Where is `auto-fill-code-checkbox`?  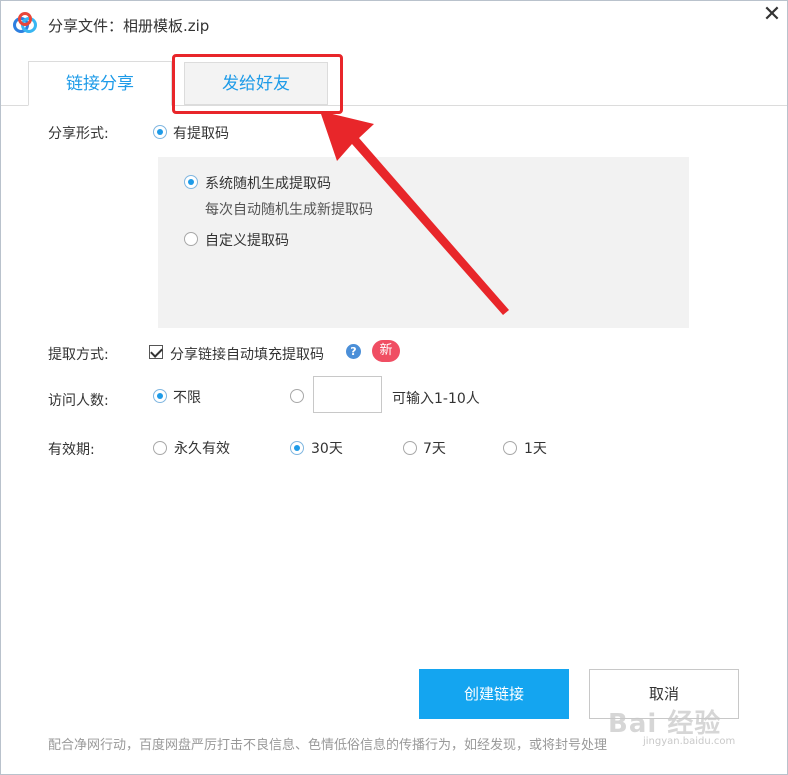
auto-fill-code-checkbox is located at coordinates (156, 352).